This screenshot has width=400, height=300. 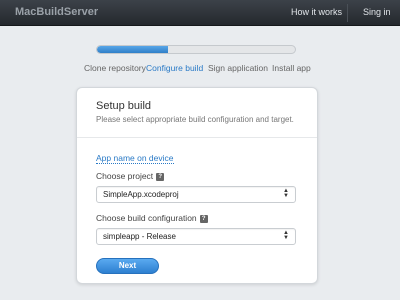 I want to click on brand-logo: MacBuildServer, so click(x=56, y=12).